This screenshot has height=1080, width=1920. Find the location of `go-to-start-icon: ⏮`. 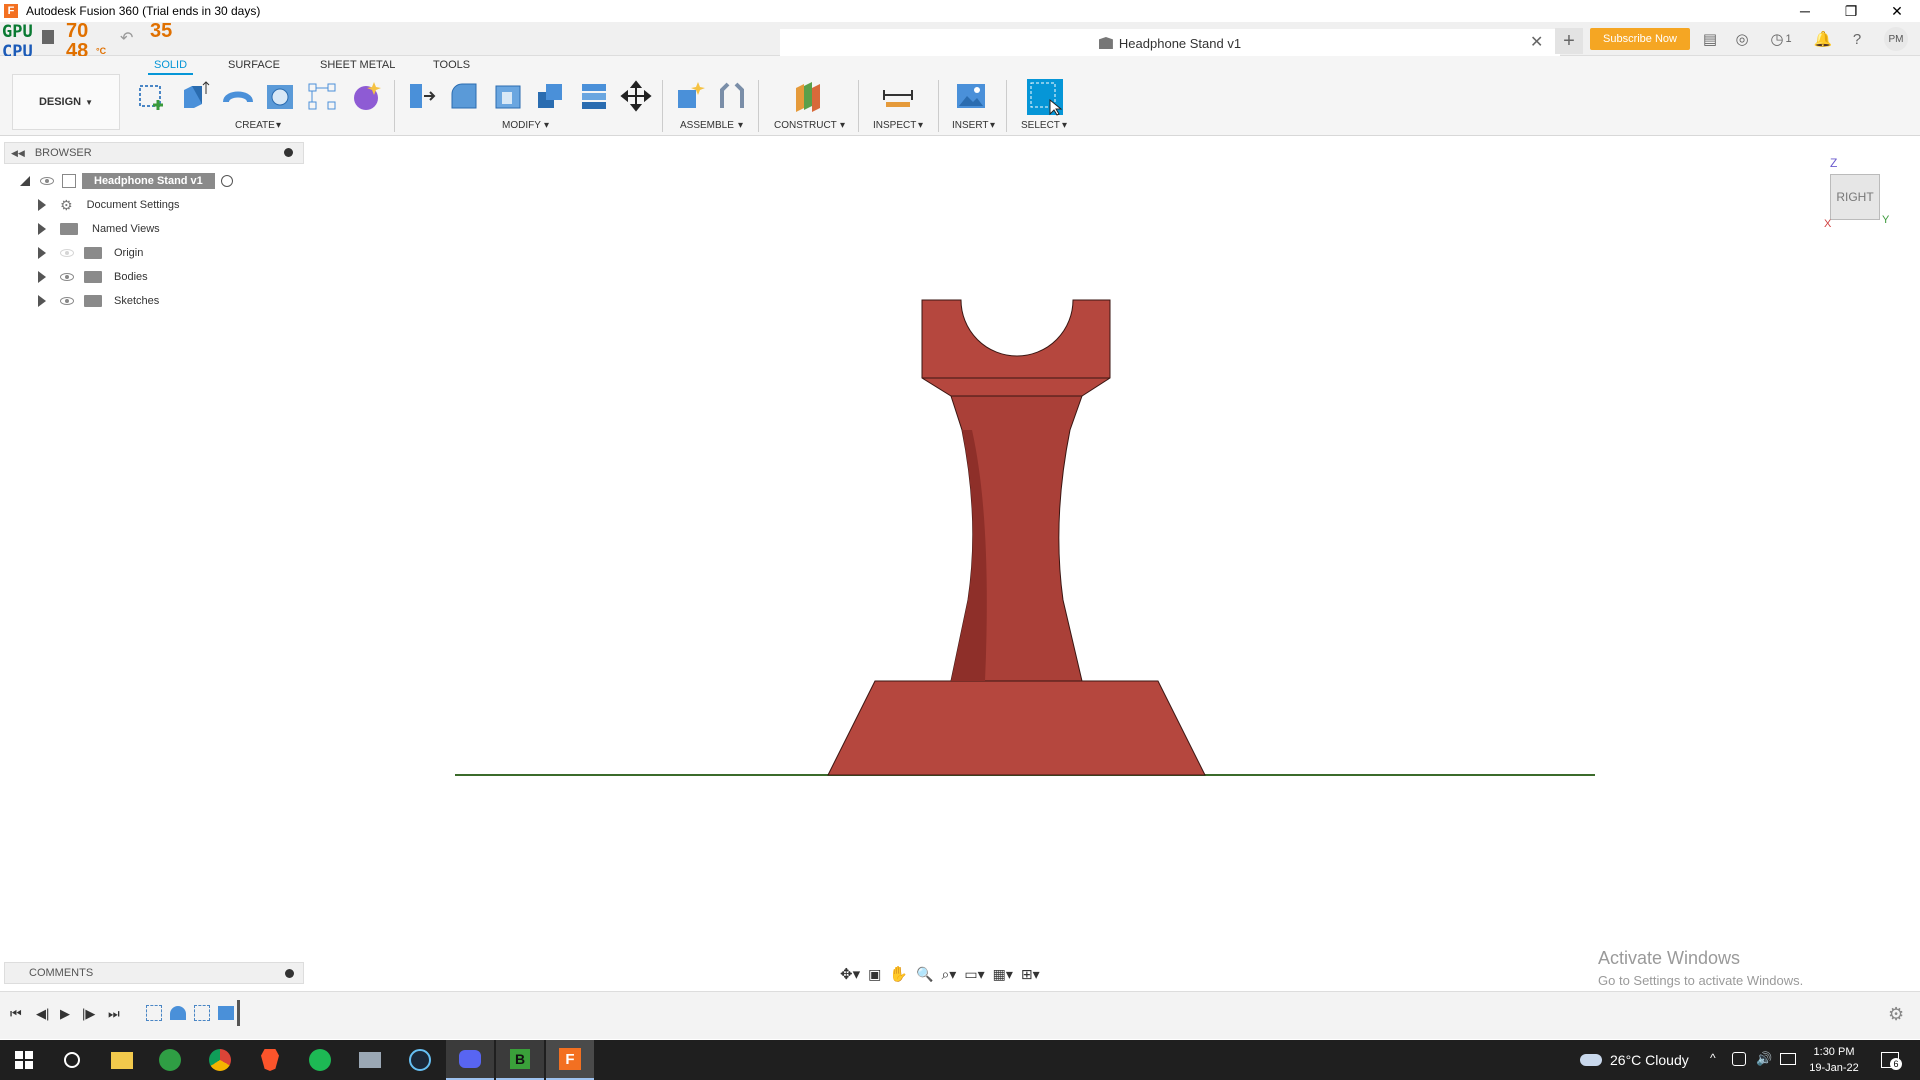

go-to-start-icon: ⏮ is located at coordinates (16, 1014).